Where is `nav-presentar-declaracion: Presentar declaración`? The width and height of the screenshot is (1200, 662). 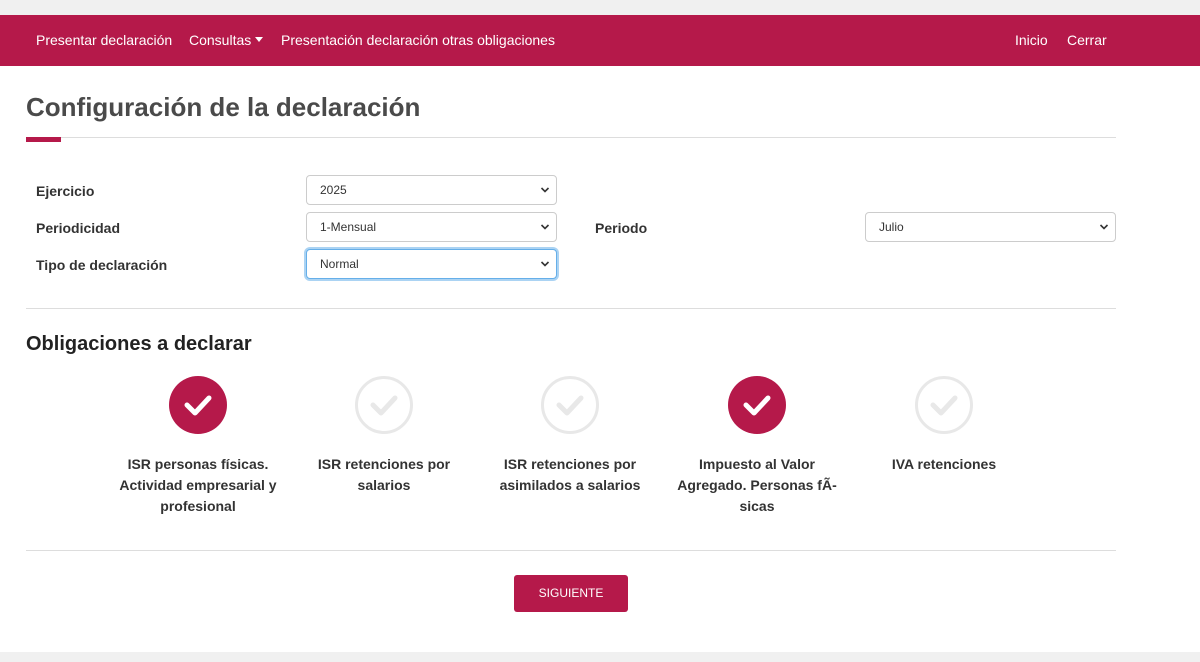
nav-presentar-declaracion: Presentar declaración is located at coordinates (104, 40).